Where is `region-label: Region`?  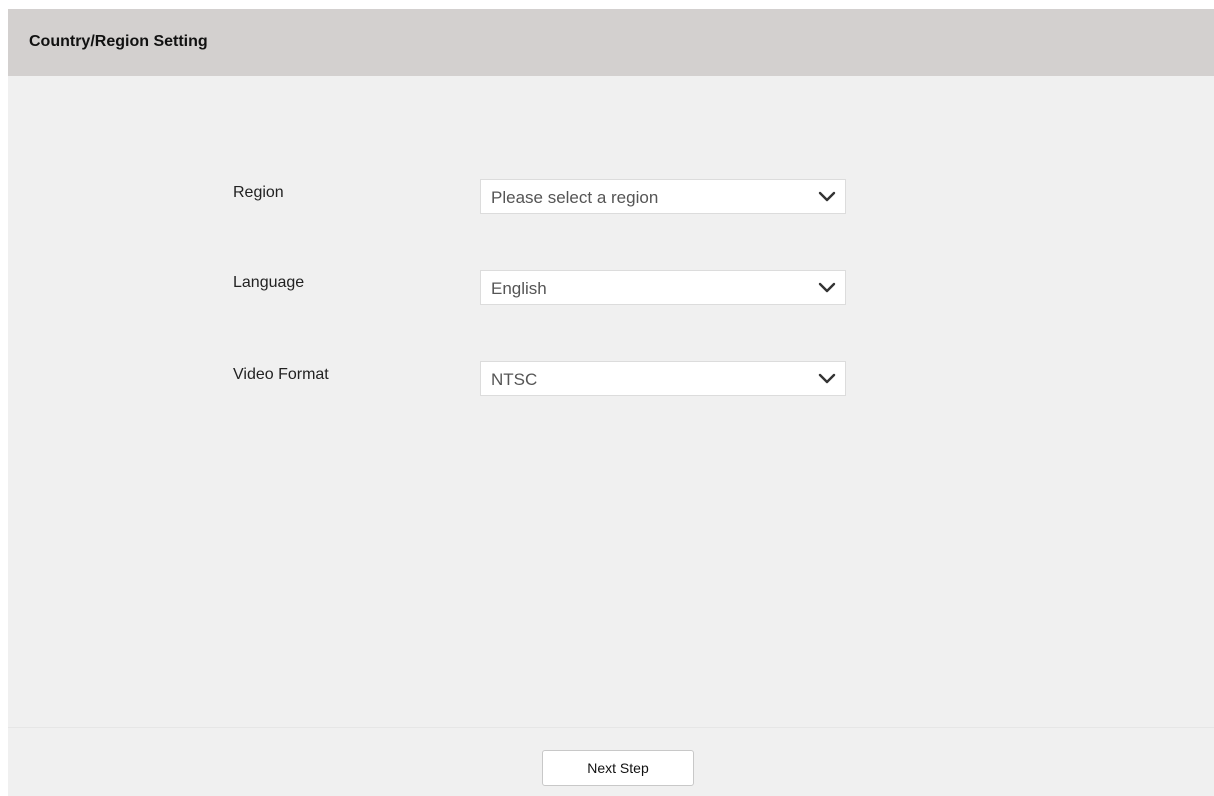 region-label: Region is located at coordinates (258, 192).